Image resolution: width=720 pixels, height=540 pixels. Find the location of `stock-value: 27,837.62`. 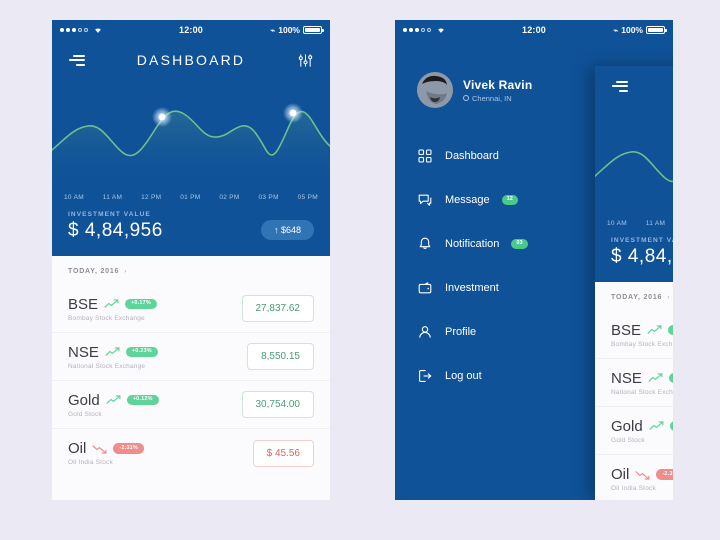

stock-value: 27,837.62 is located at coordinates (277, 308).